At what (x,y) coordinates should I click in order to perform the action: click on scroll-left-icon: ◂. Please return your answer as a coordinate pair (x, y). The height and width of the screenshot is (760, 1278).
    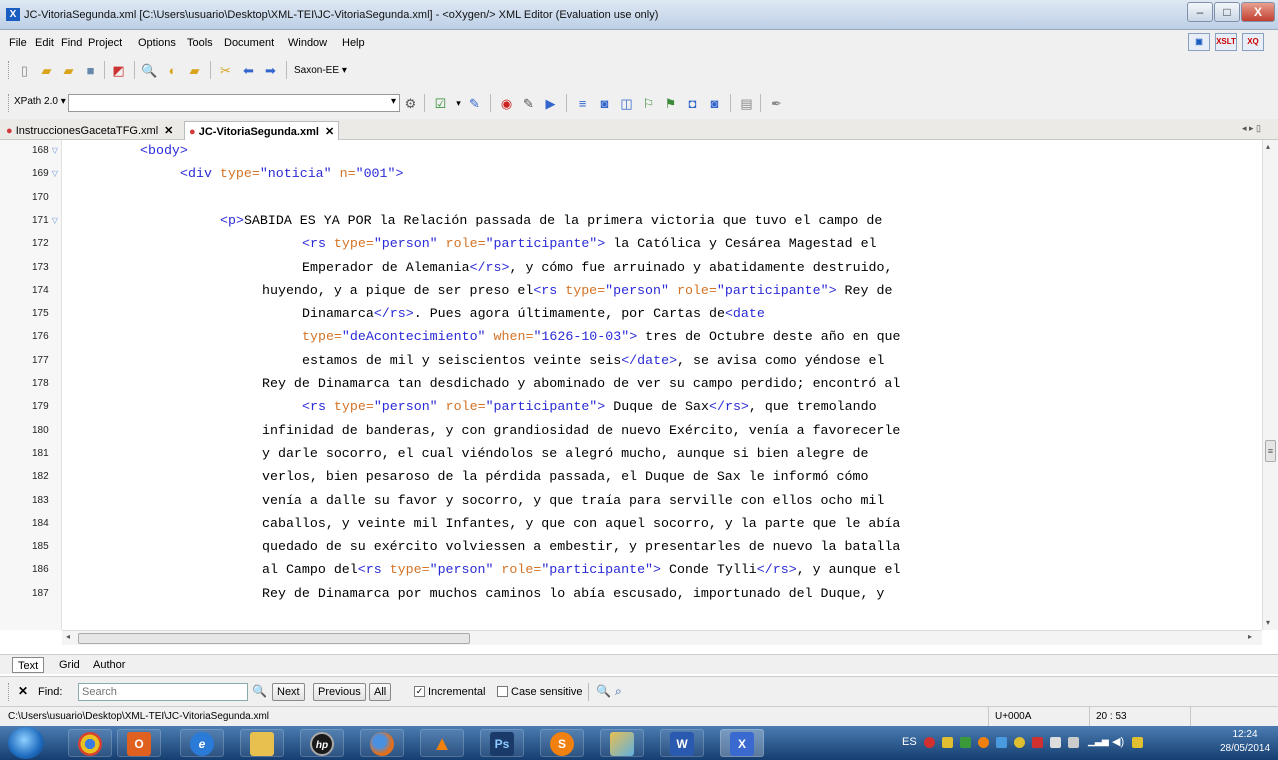
    Looking at the image, I should click on (68, 636).